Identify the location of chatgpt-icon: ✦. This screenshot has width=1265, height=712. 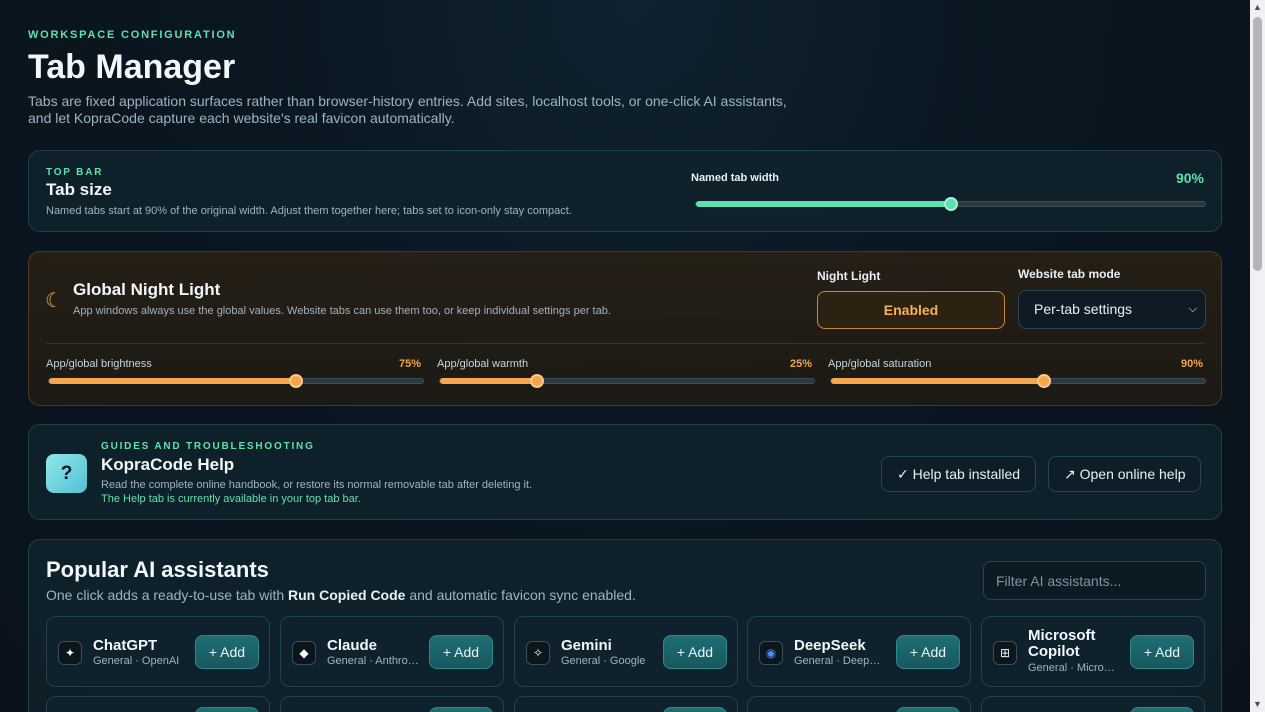
(70, 653).